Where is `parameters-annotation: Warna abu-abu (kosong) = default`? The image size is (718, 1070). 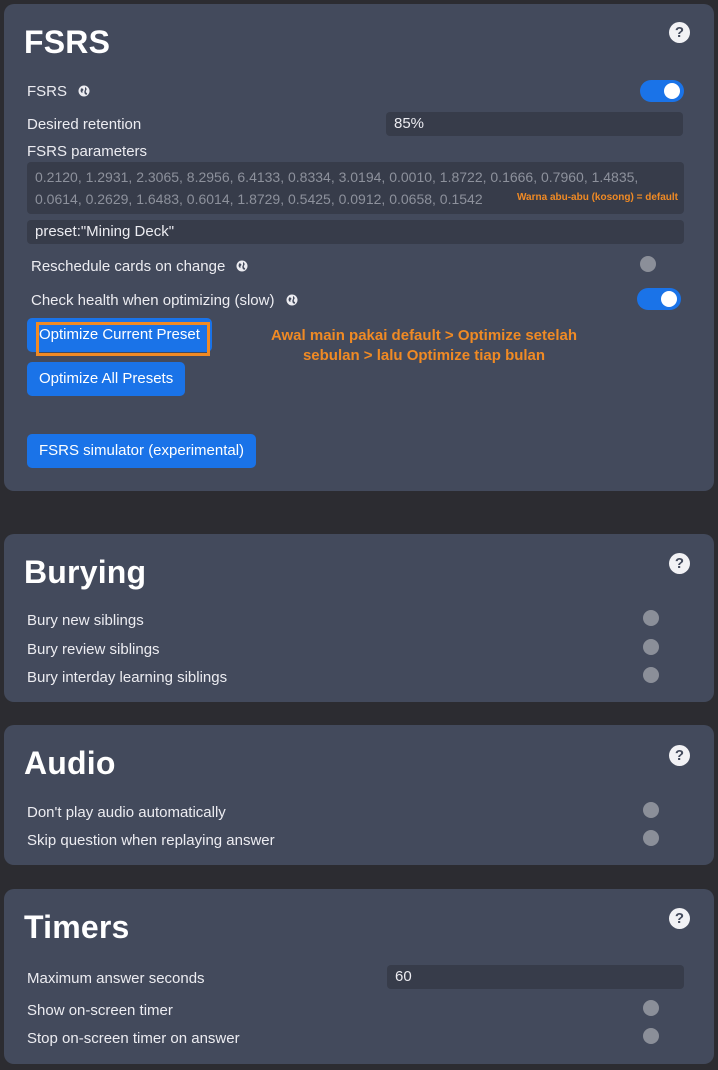 parameters-annotation: Warna abu-abu (kosong) = default is located at coordinates (597, 197).